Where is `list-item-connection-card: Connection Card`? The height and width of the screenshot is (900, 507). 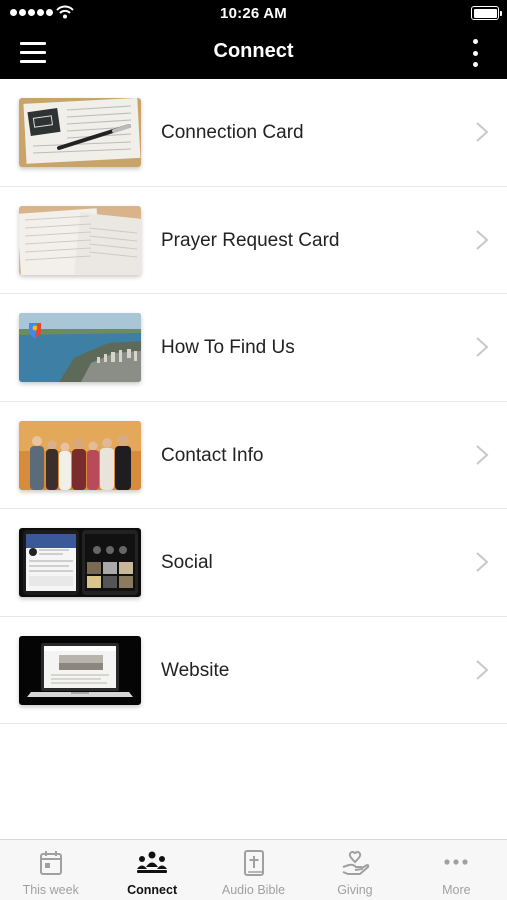 list-item-connection-card: Connection Card is located at coordinates (253, 133).